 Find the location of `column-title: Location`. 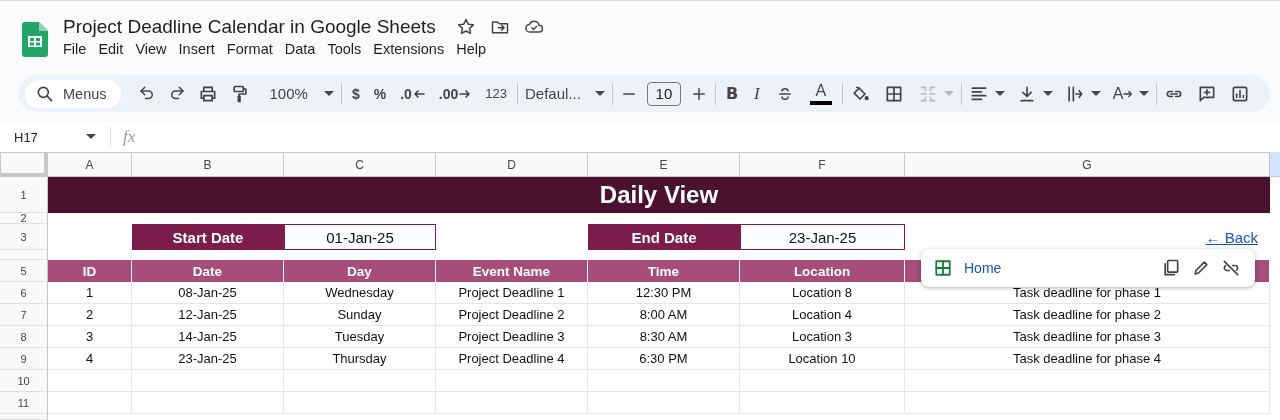

column-title: Location is located at coordinates (822, 271).